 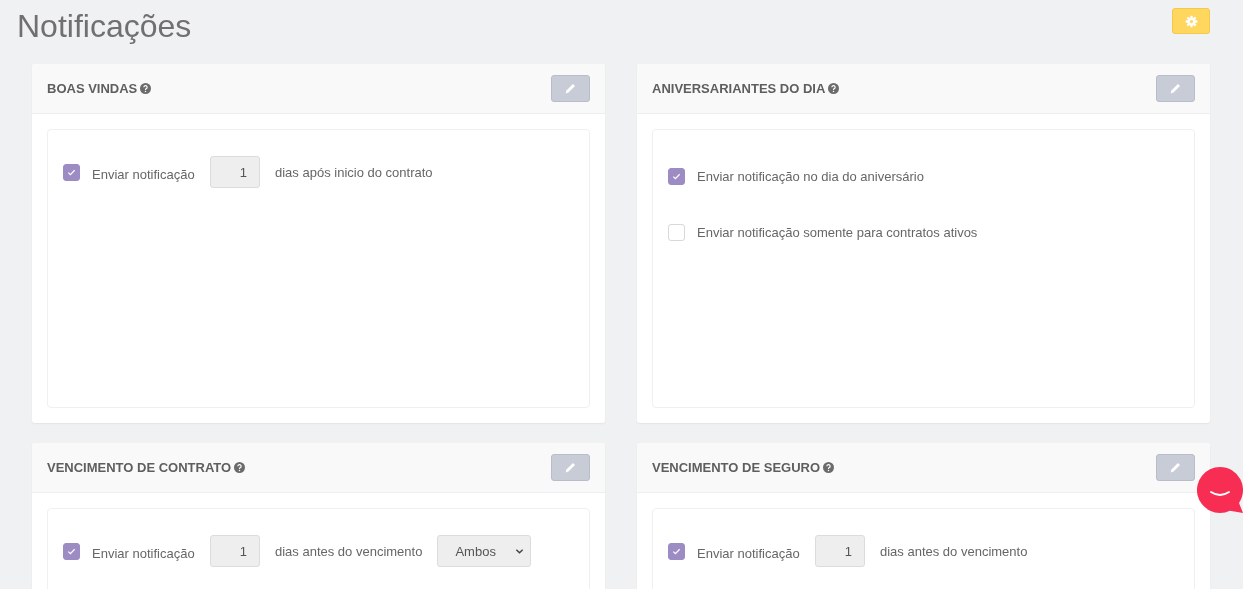 What do you see at coordinates (139, 467) in the screenshot?
I see `card-title: VENCIMENTO DE CONTRATO` at bounding box center [139, 467].